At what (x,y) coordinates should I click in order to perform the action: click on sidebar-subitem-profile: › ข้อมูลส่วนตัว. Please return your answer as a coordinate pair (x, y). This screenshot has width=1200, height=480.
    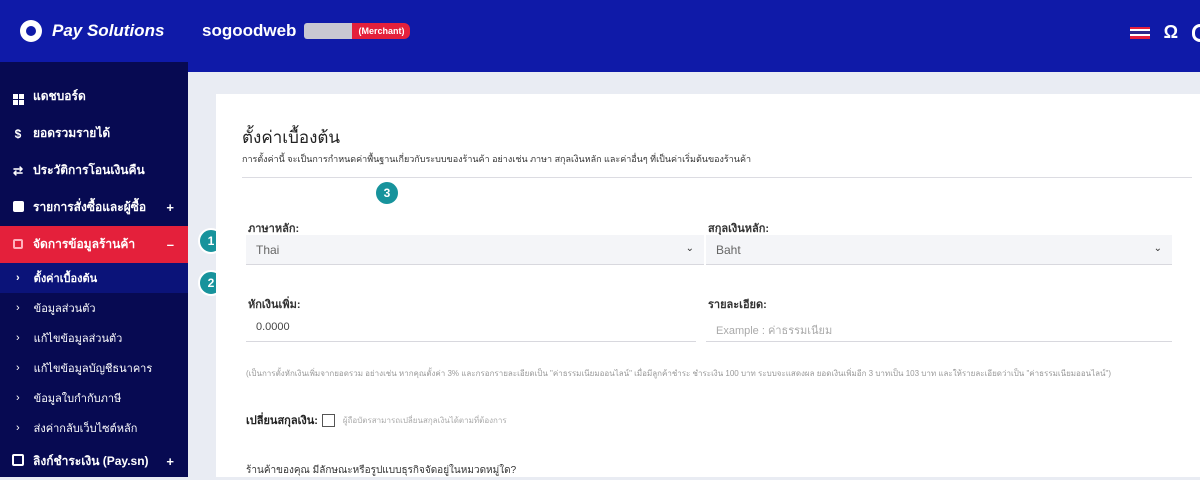
    Looking at the image, I should click on (94, 308).